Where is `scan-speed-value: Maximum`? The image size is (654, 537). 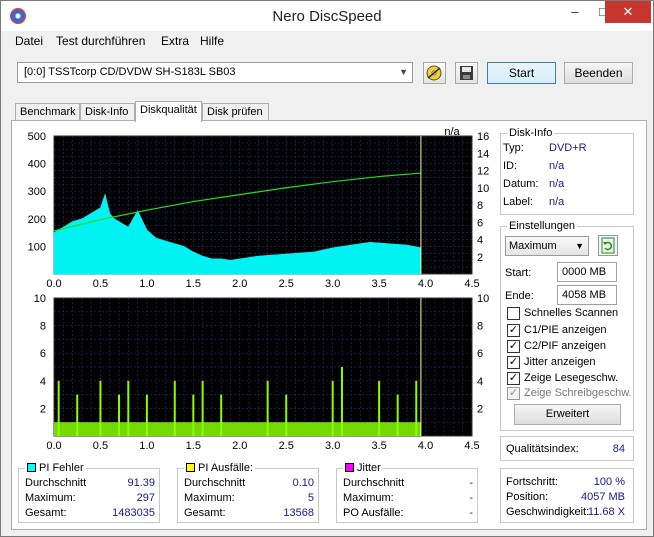 scan-speed-value: Maximum is located at coordinates (533, 246).